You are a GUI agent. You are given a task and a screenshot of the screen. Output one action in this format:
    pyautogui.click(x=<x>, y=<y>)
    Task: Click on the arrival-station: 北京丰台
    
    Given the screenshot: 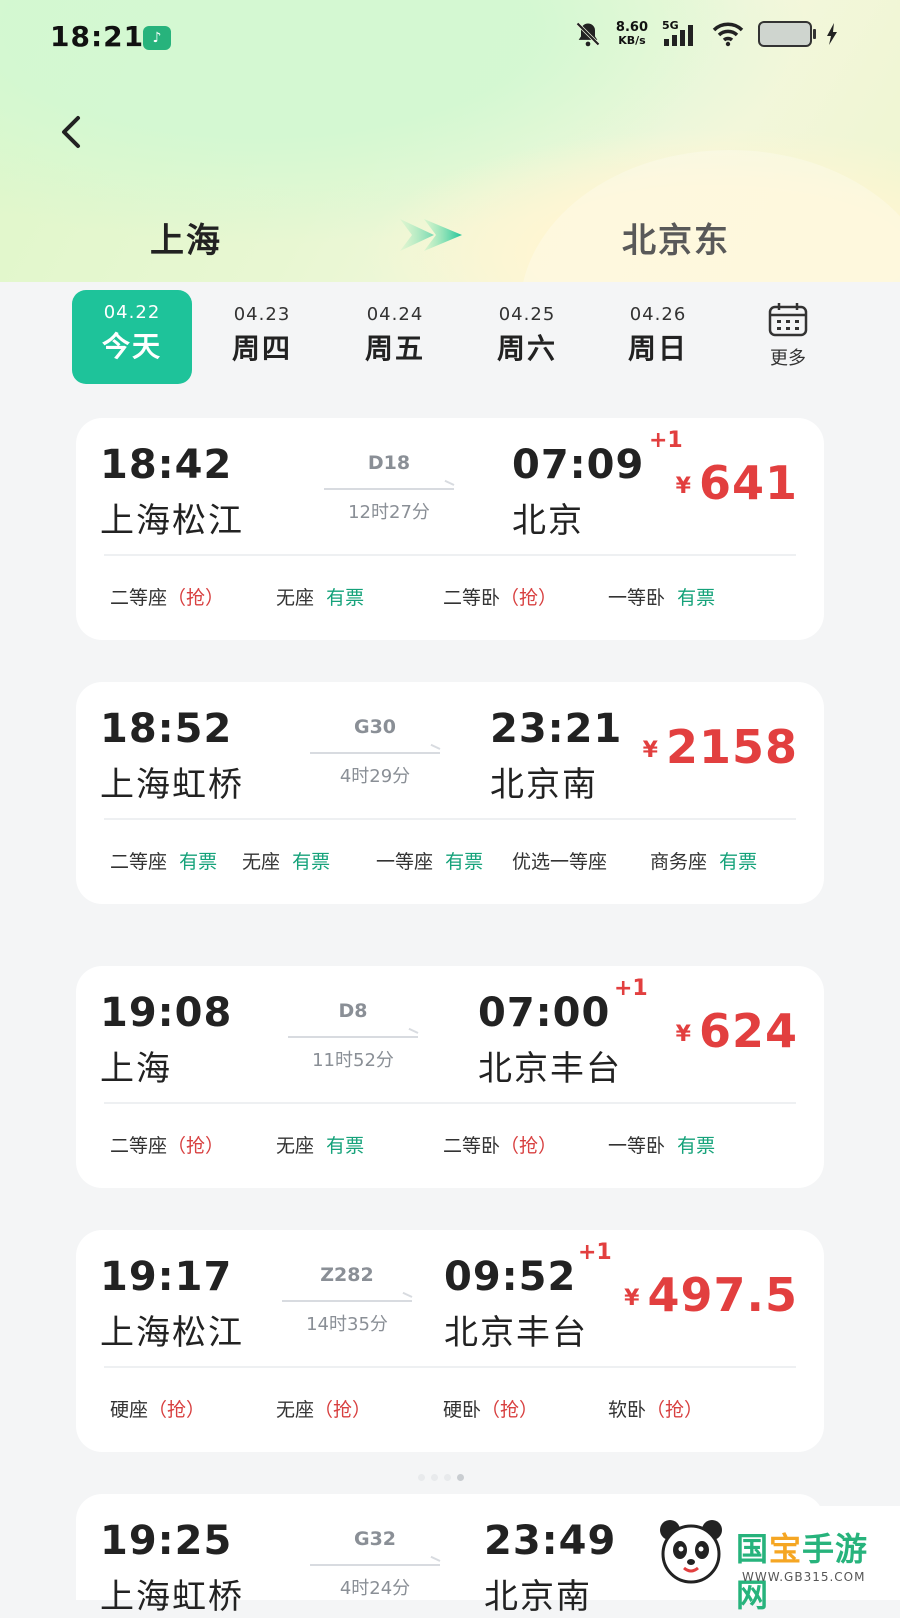 What is the action you would take?
    pyautogui.click(x=516, y=1333)
    